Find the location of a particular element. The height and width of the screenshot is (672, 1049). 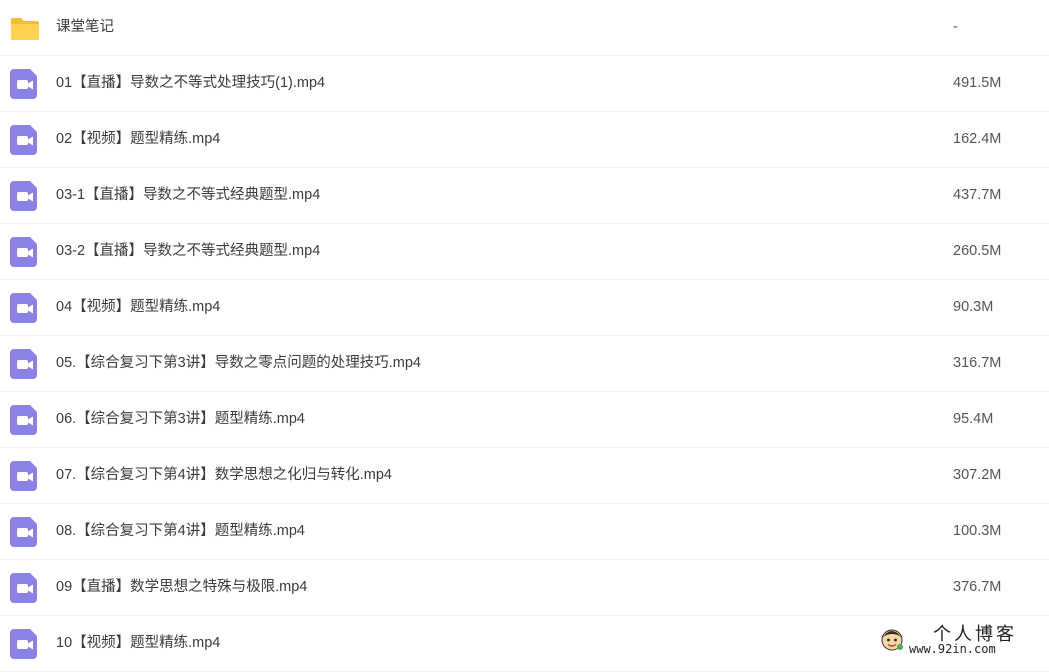

file-size: 90.3M is located at coordinates (973, 307).